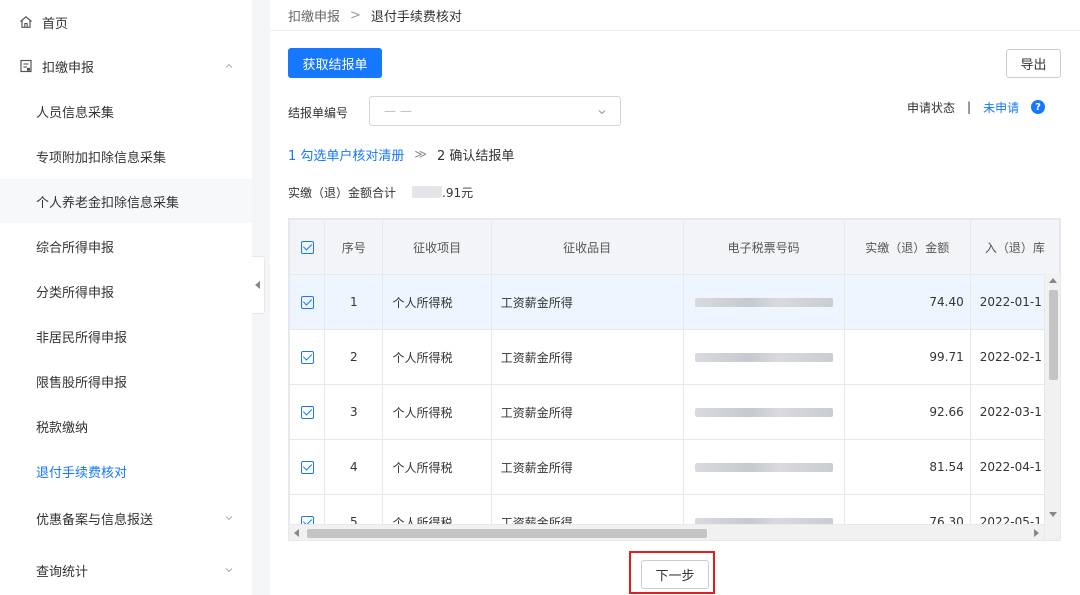 The height and width of the screenshot is (595, 1080). What do you see at coordinates (126, 66) in the screenshot?
I see `nav-declare-group: 扣缴申报` at bounding box center [126, 66].